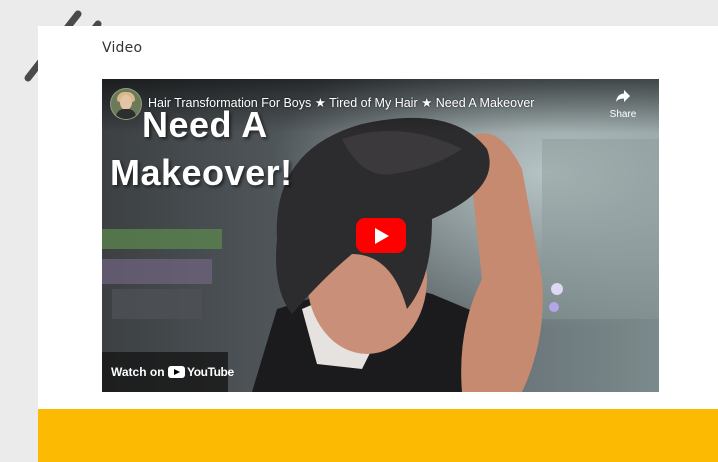 The height and width of the screenshot is (462, 718). I want to click on section-label: Video, so click(122, 48).